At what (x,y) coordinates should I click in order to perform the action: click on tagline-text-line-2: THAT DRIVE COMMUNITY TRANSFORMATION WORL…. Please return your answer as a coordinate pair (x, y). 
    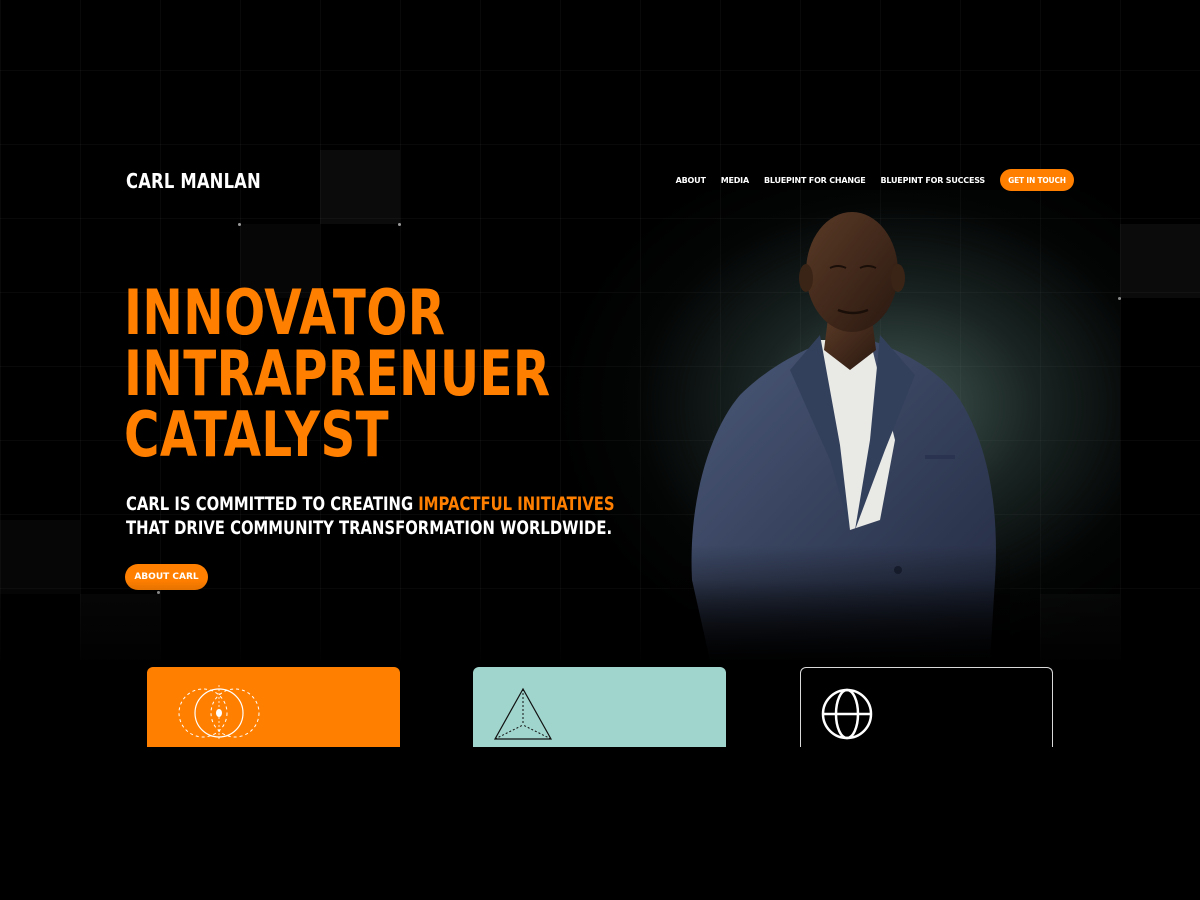
    Looking at the image, I should click on (369, 528).